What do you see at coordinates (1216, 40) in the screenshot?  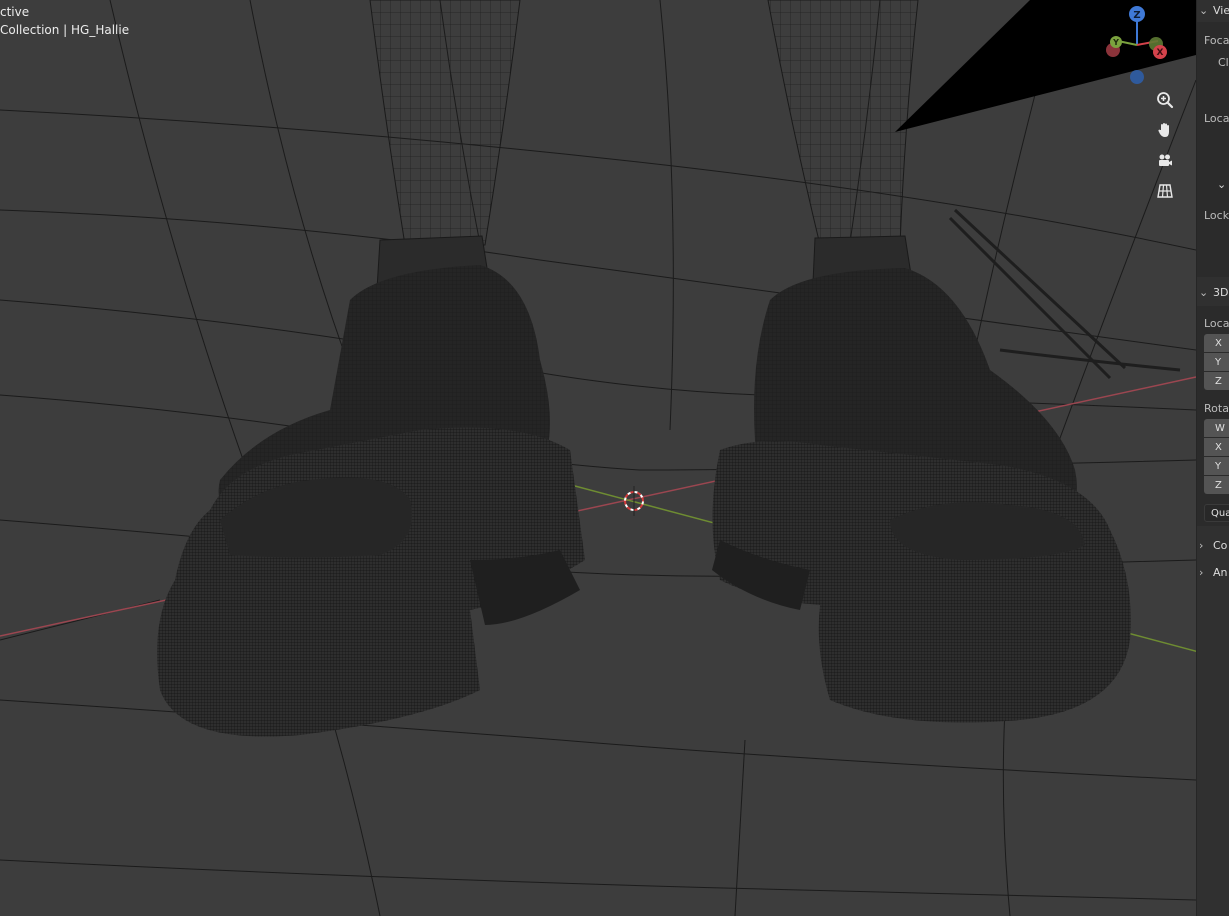 I see `focal-length-label: Focal` at bounding box center [1216, 40].